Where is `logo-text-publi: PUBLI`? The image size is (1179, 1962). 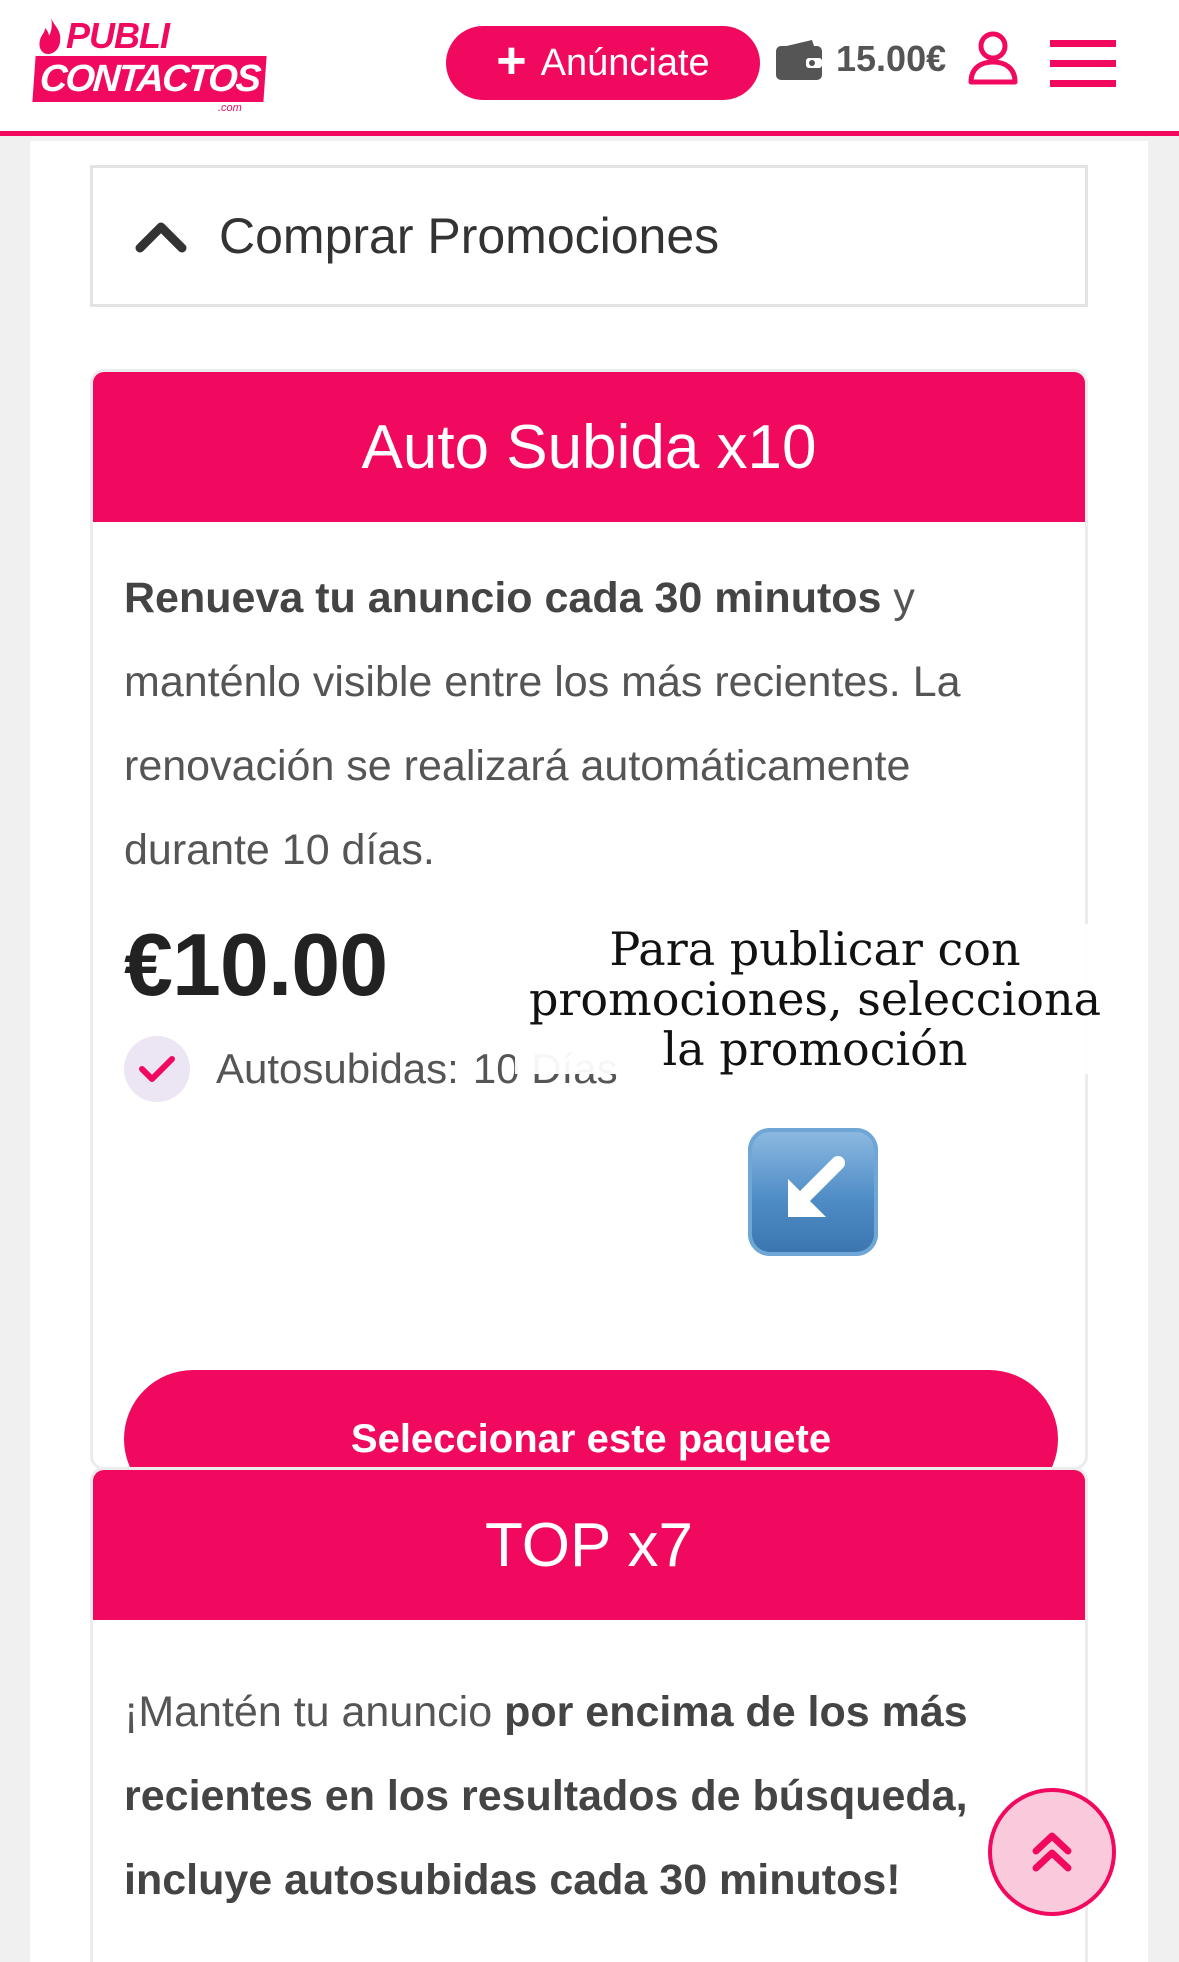 logo-text-publi: PUBLI is located at coordinates (118, 35).